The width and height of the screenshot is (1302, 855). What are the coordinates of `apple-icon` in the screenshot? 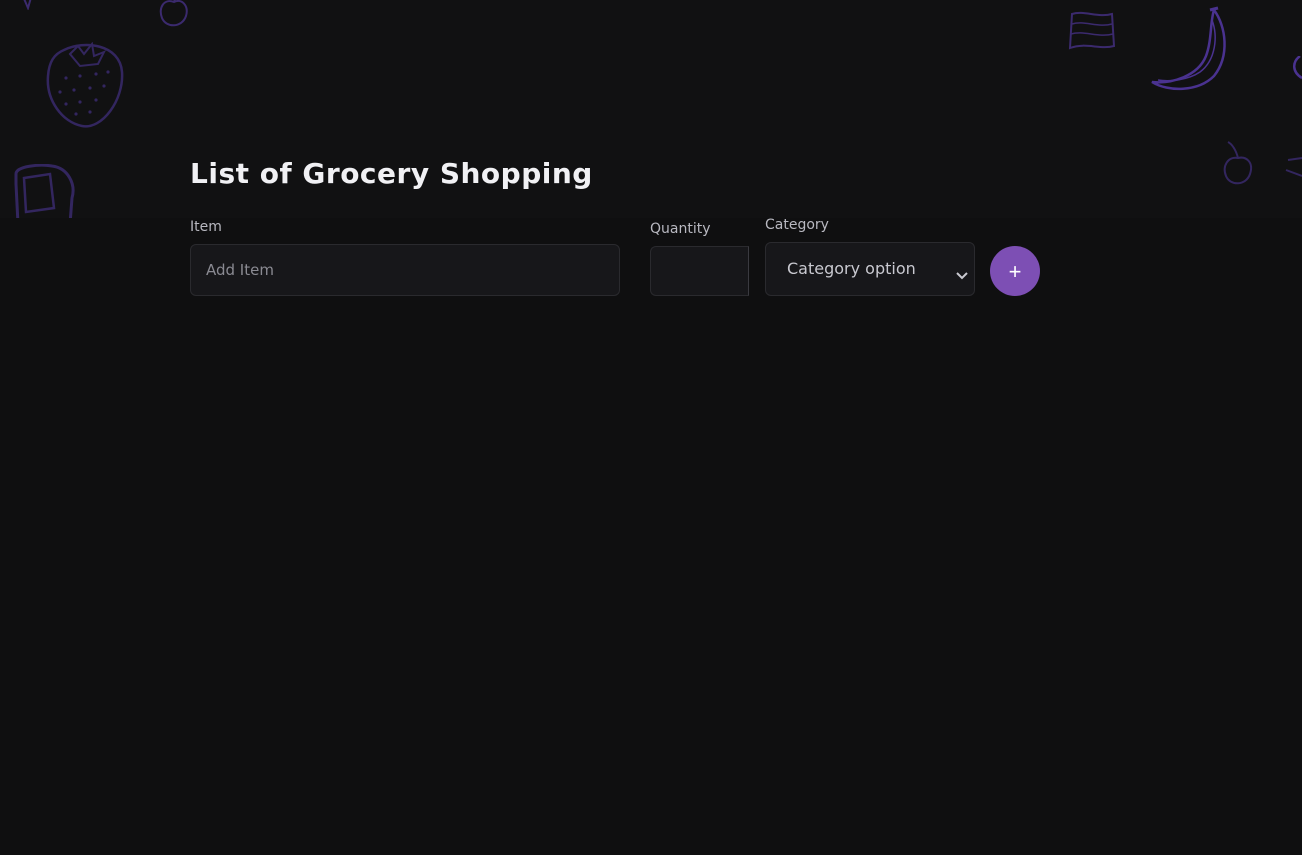 It's located at (174, 15).